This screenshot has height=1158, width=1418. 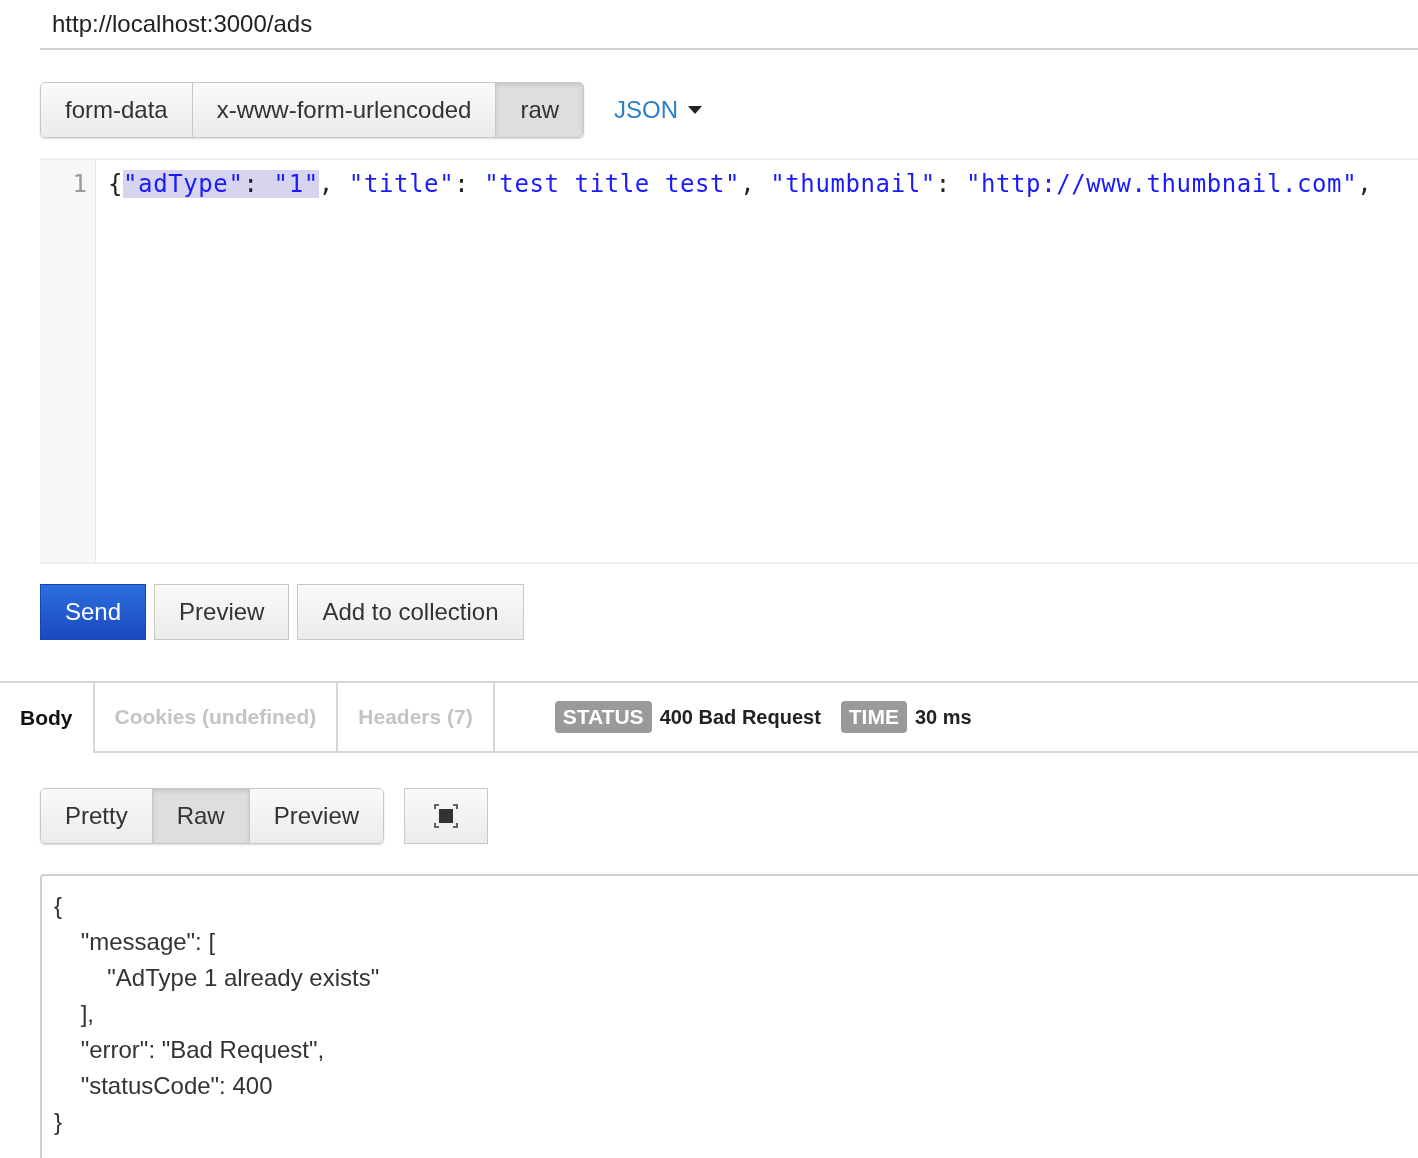 I want to click on body-mode-button: x-www-form-urlencoded, so click(x=344, y=110).